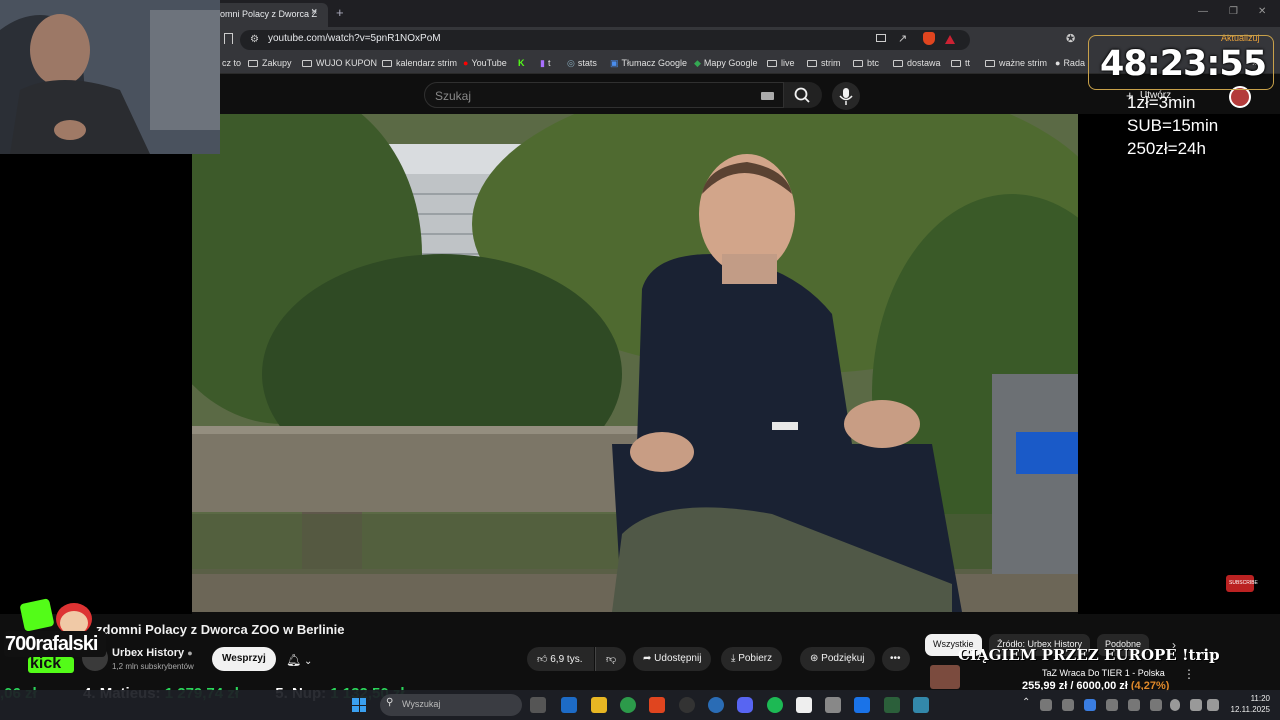 The width and height of the screenshot is (1280, 720). I want to click on tab-title: omni Polacy z Dworca Z, so click(269, 14).